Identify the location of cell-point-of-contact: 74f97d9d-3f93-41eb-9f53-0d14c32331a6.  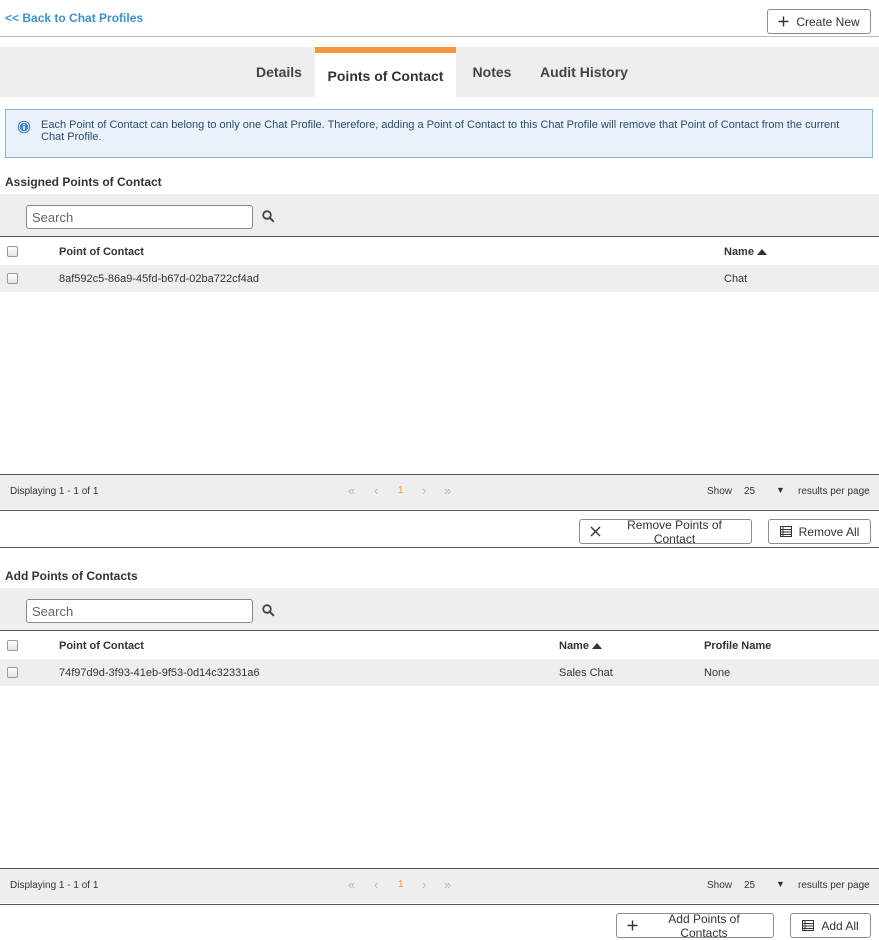
(159, 672).